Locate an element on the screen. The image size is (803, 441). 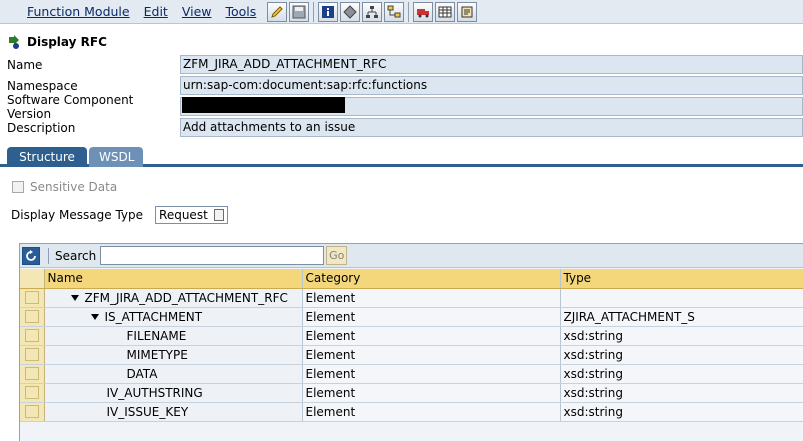
table-row: ZFM_JIRA_ADD_ATTACHMENT_RFC Element is located at coordinates (411, 298).